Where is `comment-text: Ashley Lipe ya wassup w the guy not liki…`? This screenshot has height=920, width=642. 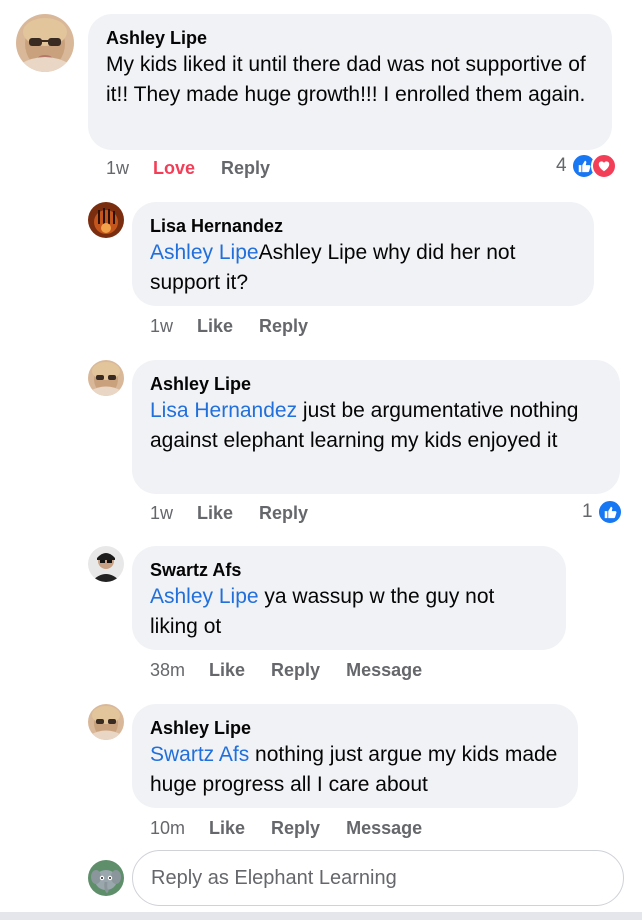
comment-text: Ashley Lipe ya wassup w the guy not liki… is located at coordinates (349, 612).